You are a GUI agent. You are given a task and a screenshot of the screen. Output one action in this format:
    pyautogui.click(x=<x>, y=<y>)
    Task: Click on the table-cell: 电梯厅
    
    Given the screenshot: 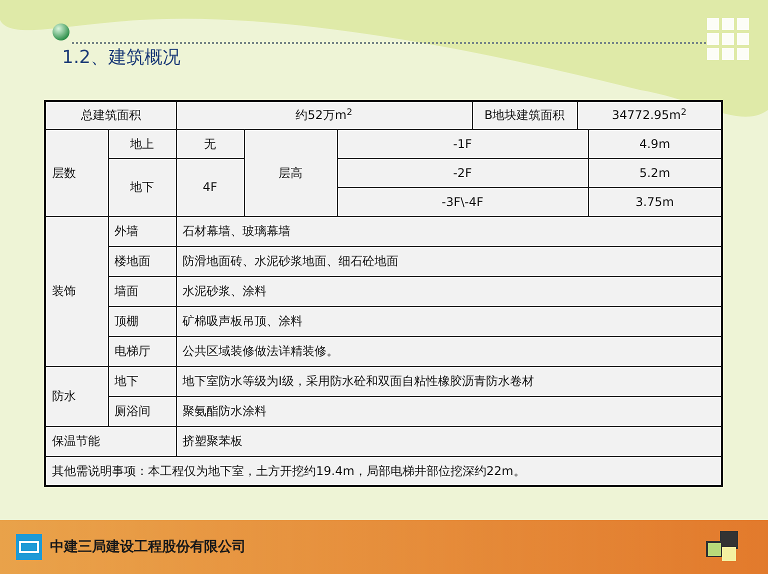 What is the action you would take?
    pyautogui.click(x=142, y=351)
    